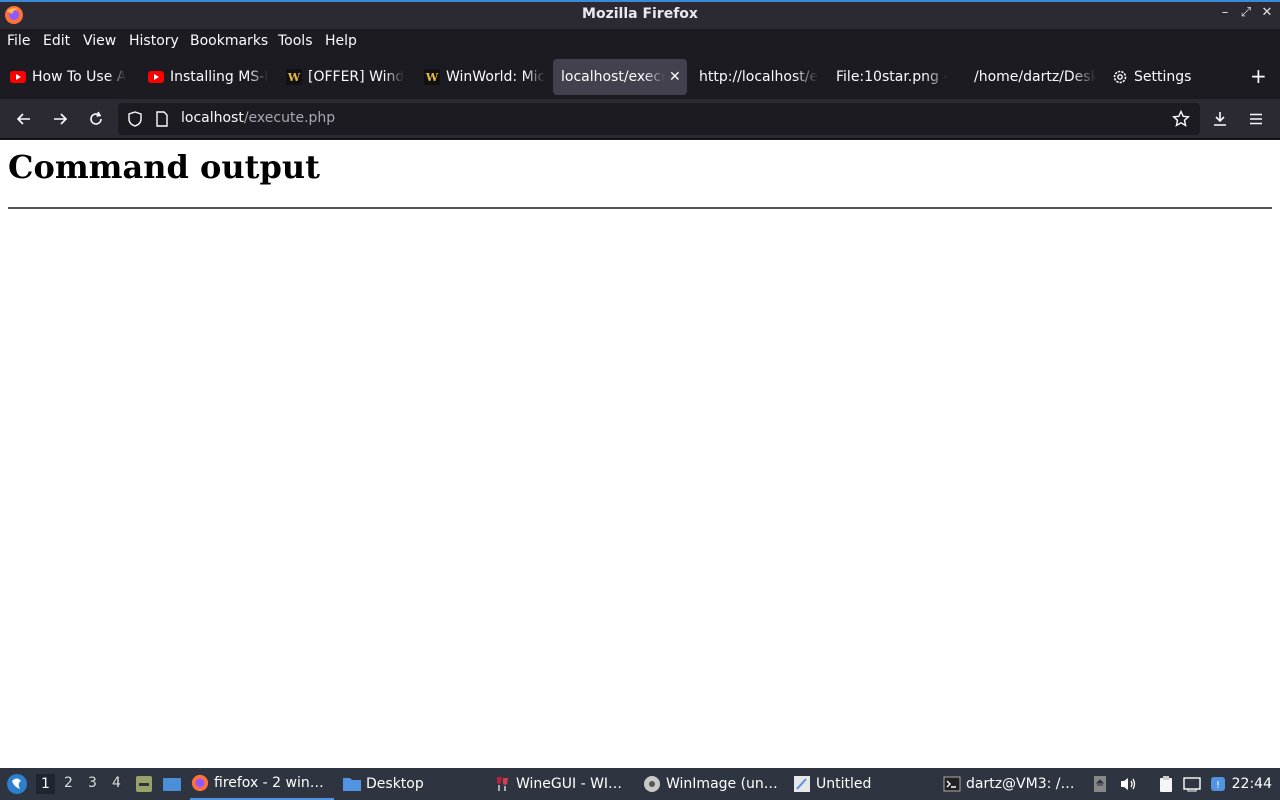 The image size is (1280, 800). Describe the element at coordinates (1100, 784) in the screenshot. I see `eject-tray-icon` at that location.